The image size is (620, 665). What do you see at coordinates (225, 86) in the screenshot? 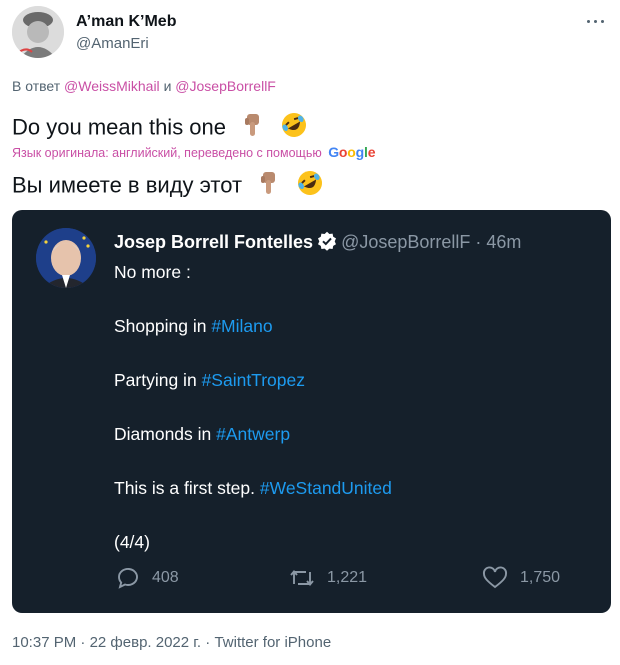
I see `mention-link-2: @JosepBorrellF` at bounding box center [225, 86].